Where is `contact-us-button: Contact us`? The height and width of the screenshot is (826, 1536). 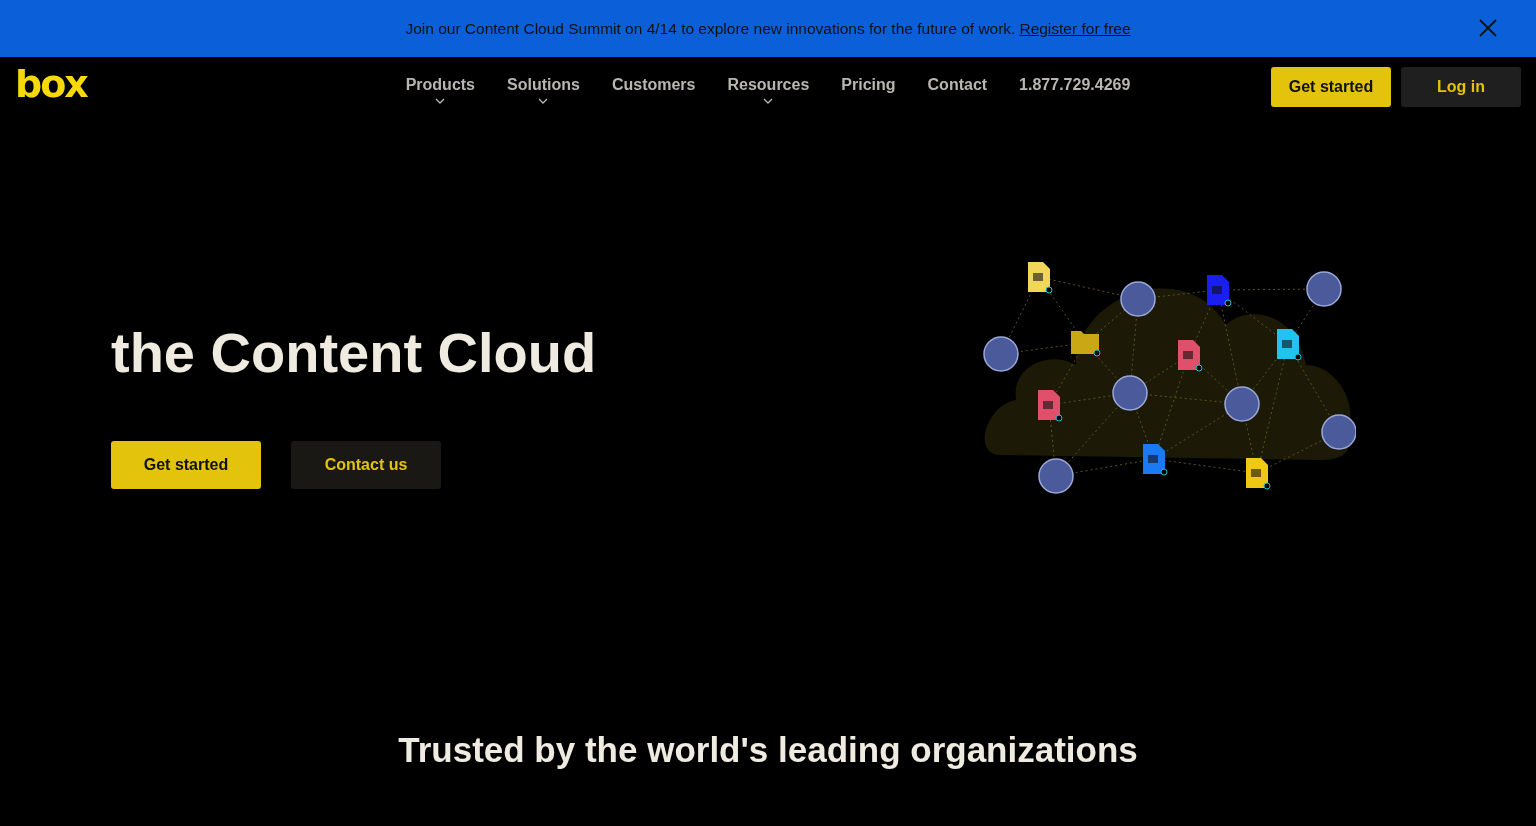
contact-us-button: Contact us is located at coordinates (366, 465).